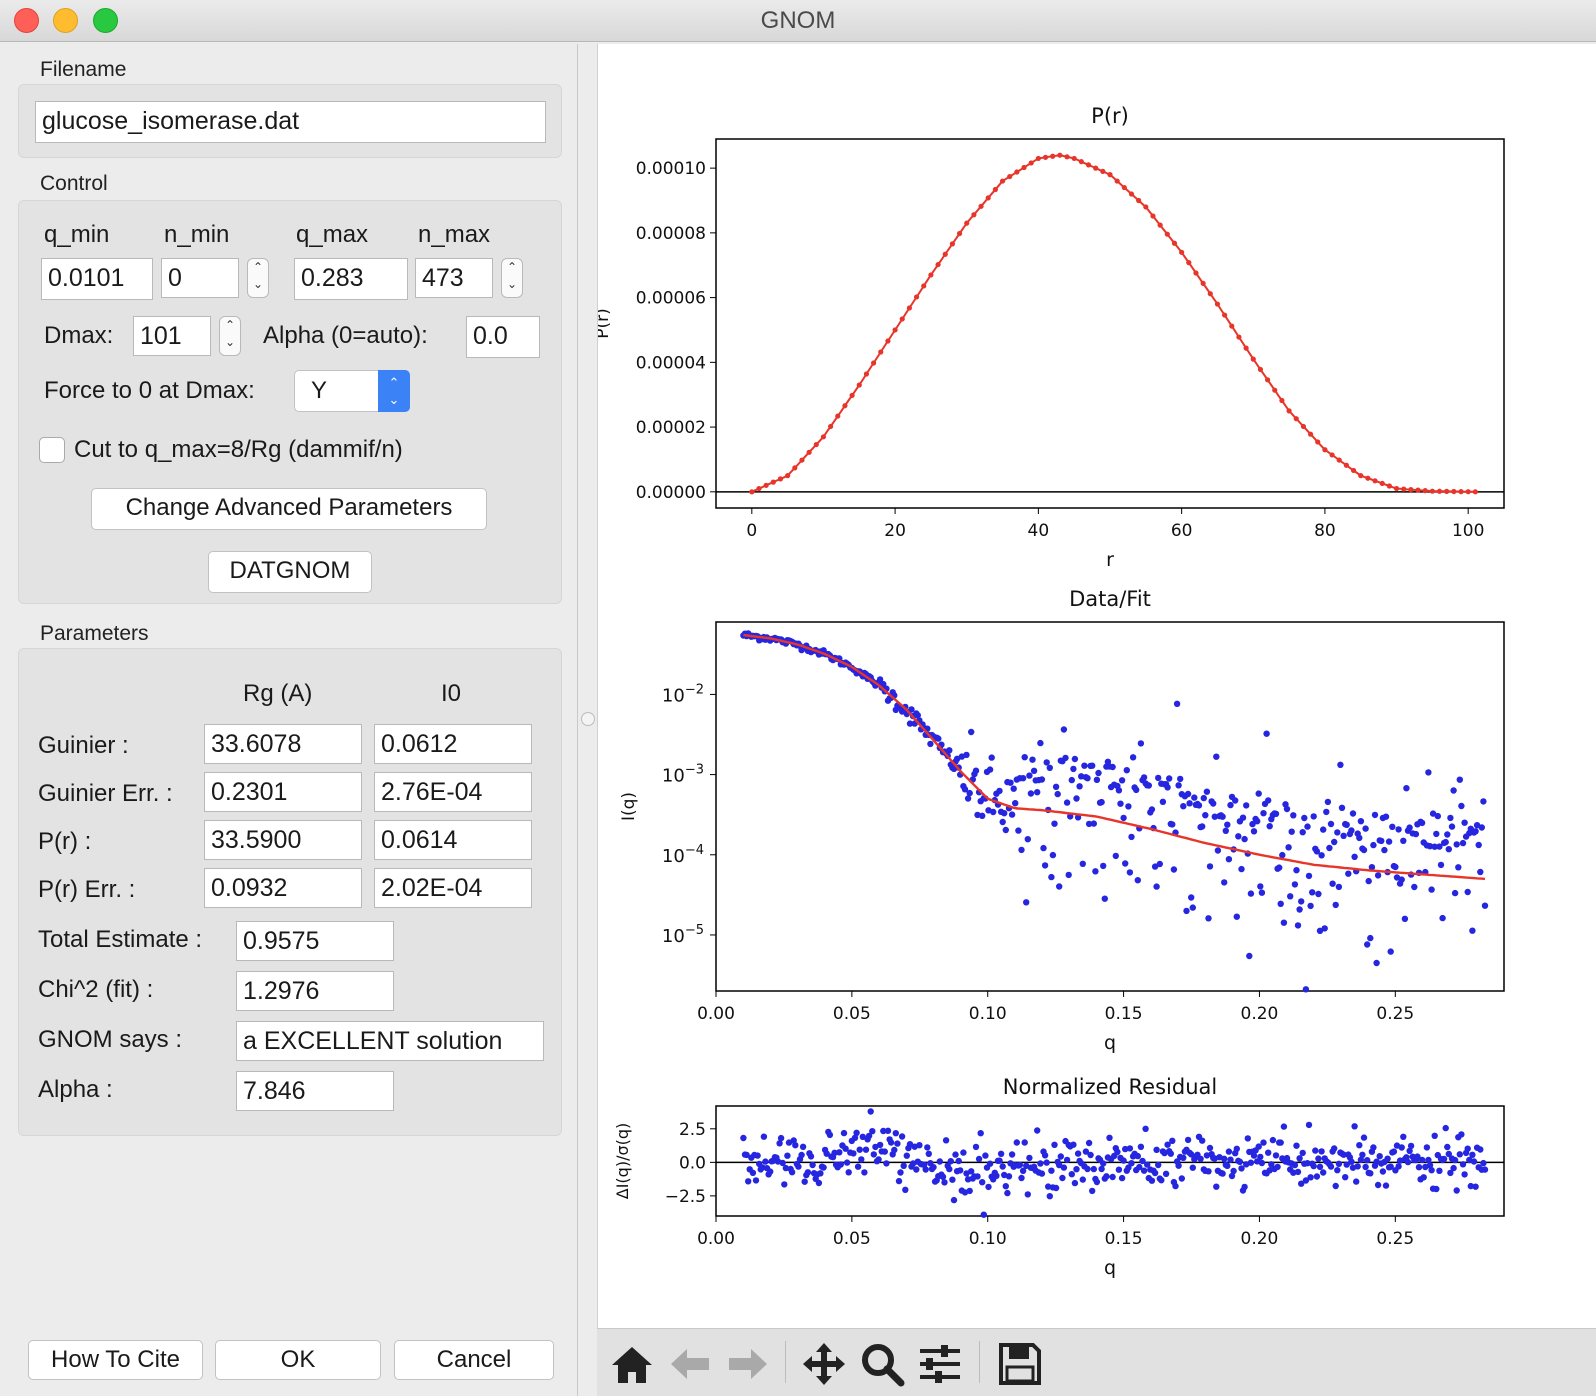 The height and width of the screenshot is (1396, 1596). Describe the element at coordinates (298, 1360) in the screenshot. I see `ok-button: OK` at that location.